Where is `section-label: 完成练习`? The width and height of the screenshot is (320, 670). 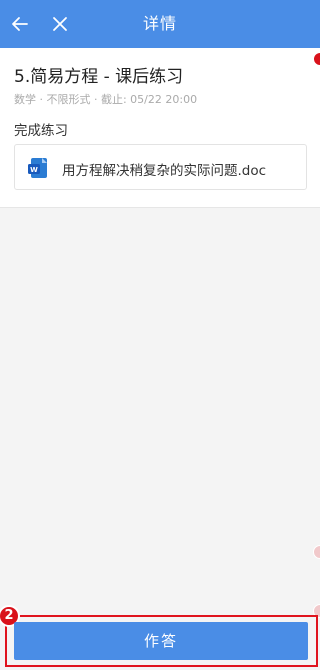
section-label: 完成练习 is located at coordinates (41, 131).